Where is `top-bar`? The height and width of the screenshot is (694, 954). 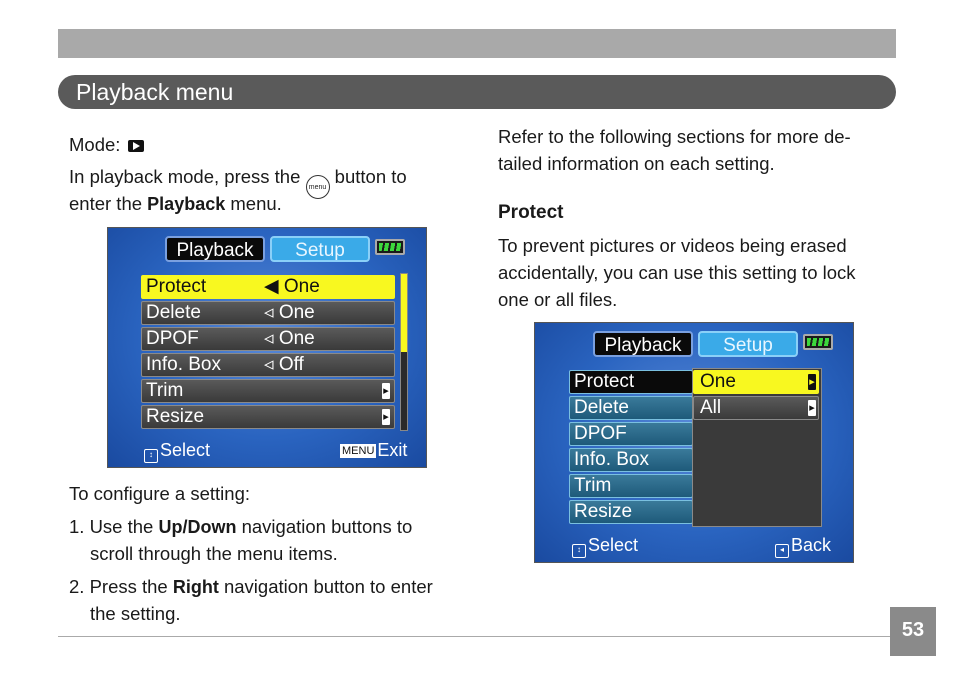 top-bar is located at coordinates (477, 43).